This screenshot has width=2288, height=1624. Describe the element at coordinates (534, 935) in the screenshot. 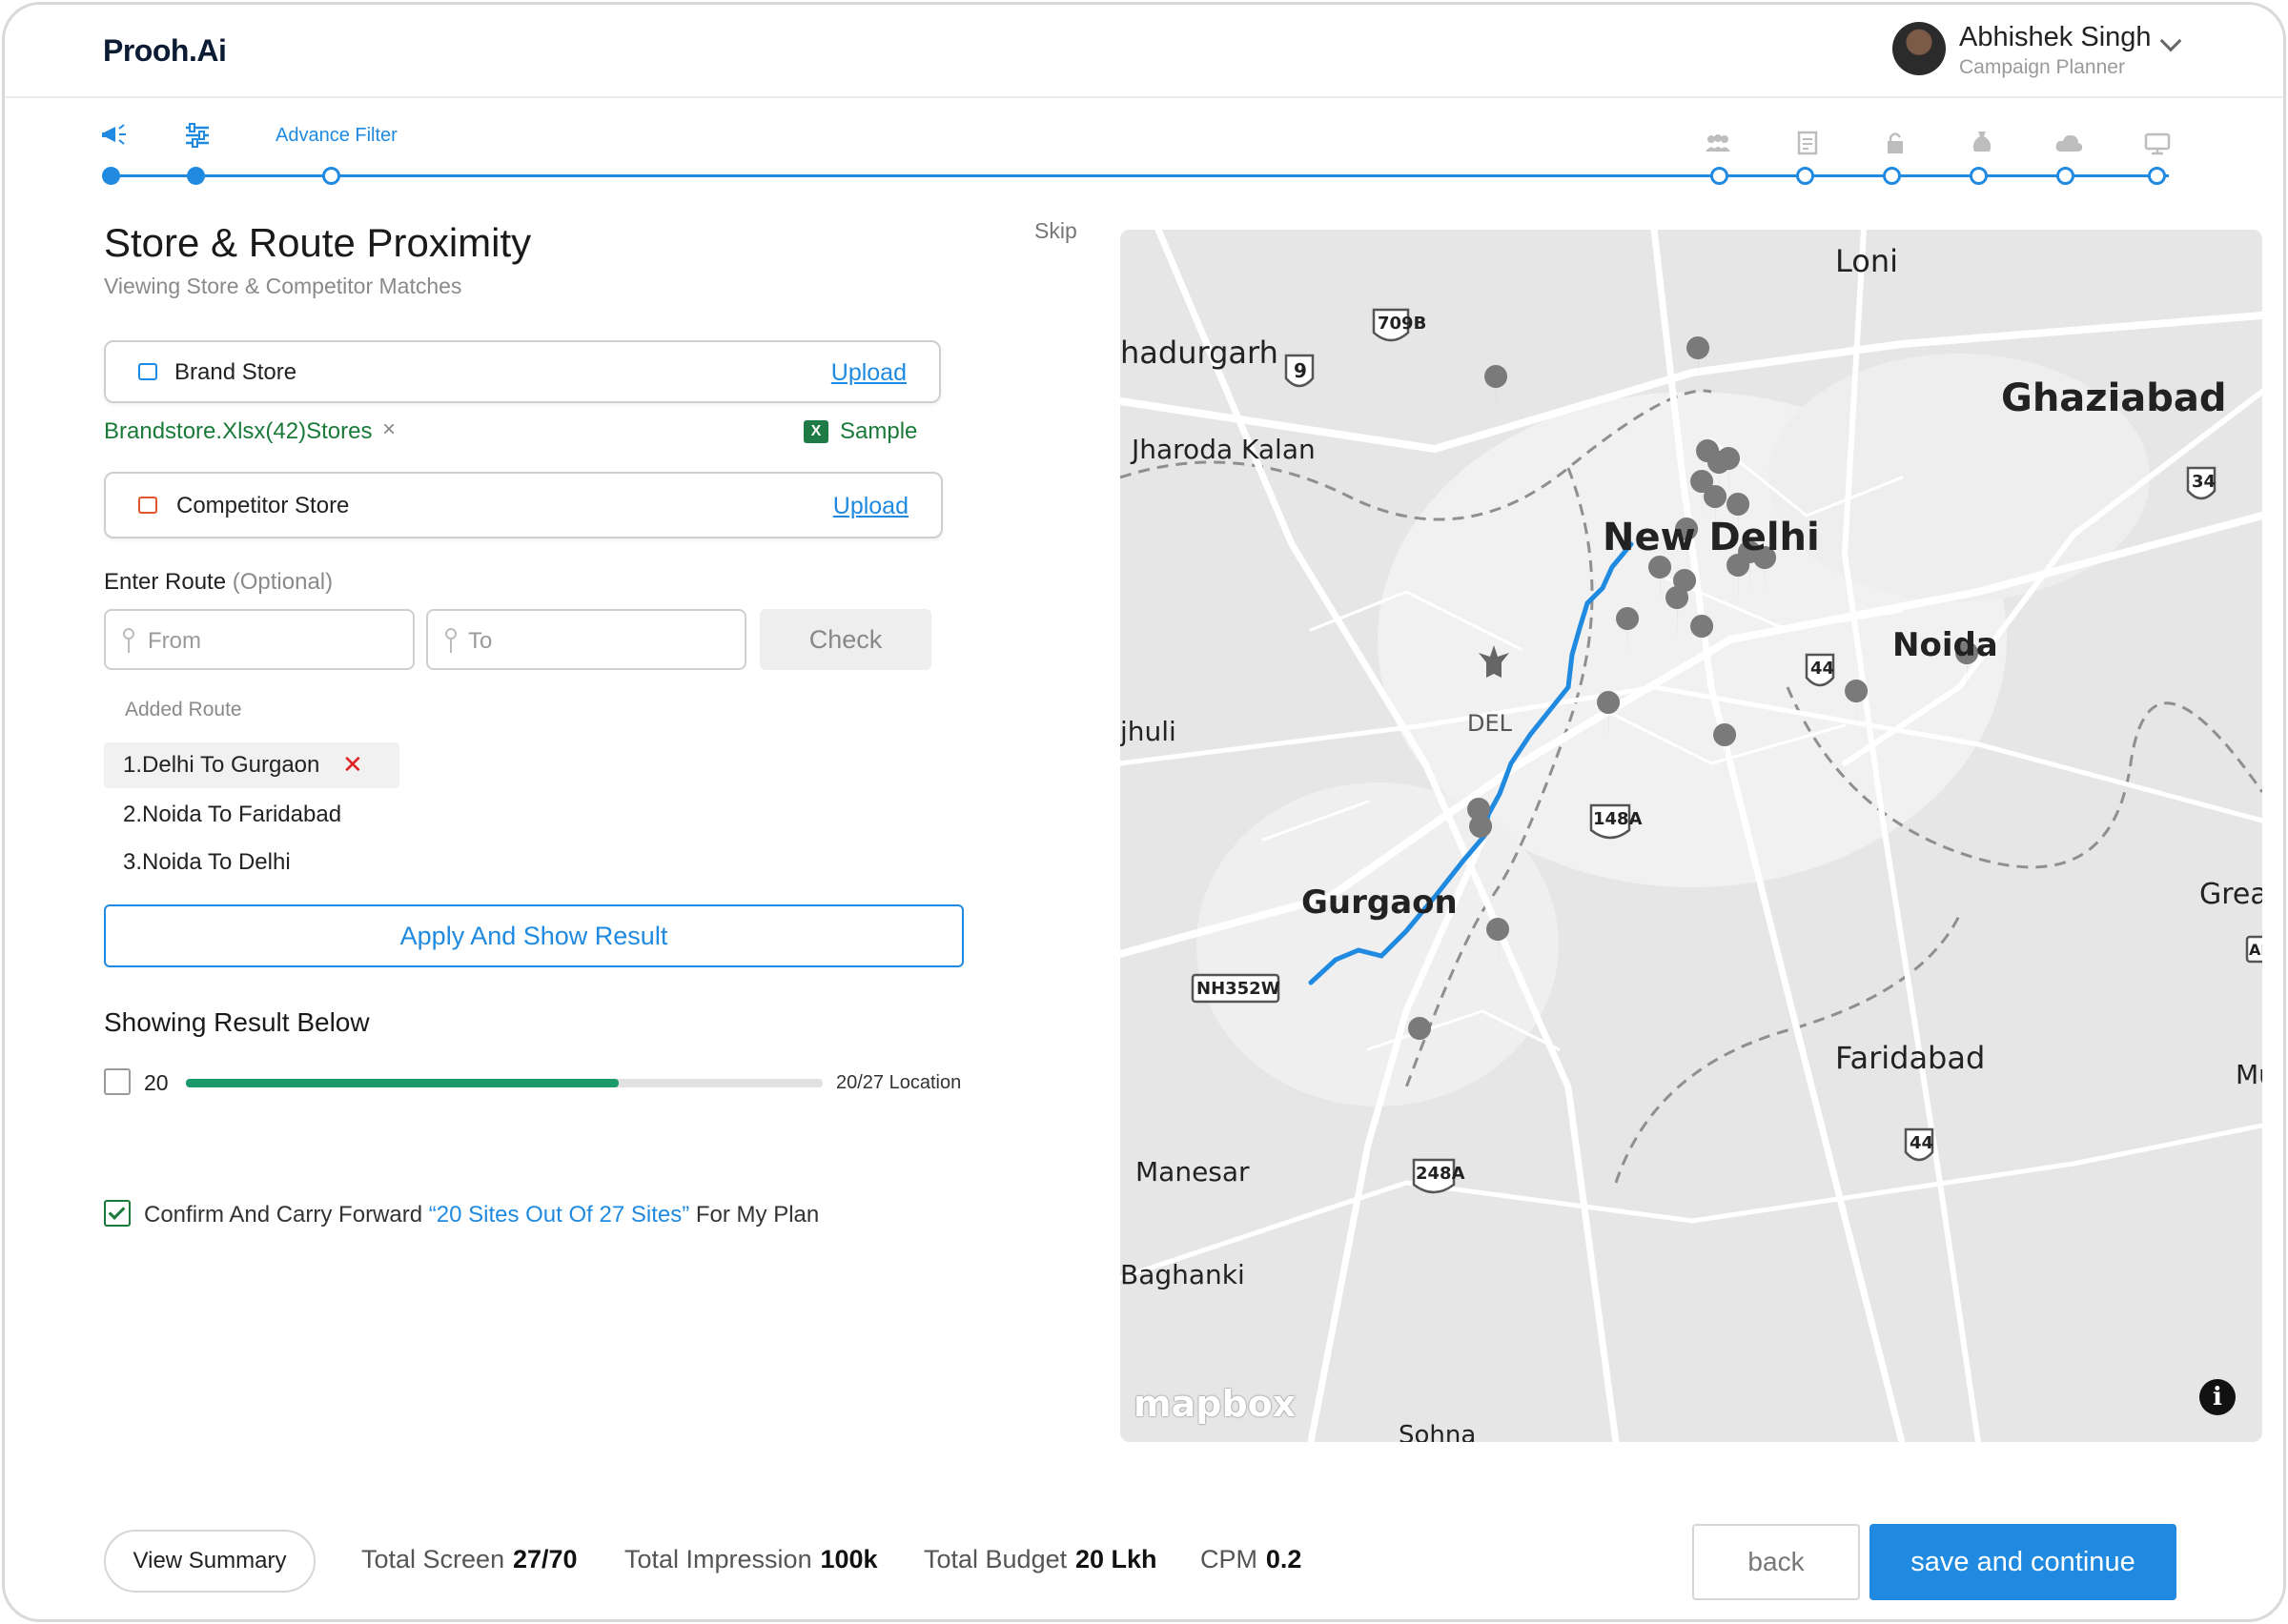

I see `apply-show-result-button: Apply And Show Result` at that location.